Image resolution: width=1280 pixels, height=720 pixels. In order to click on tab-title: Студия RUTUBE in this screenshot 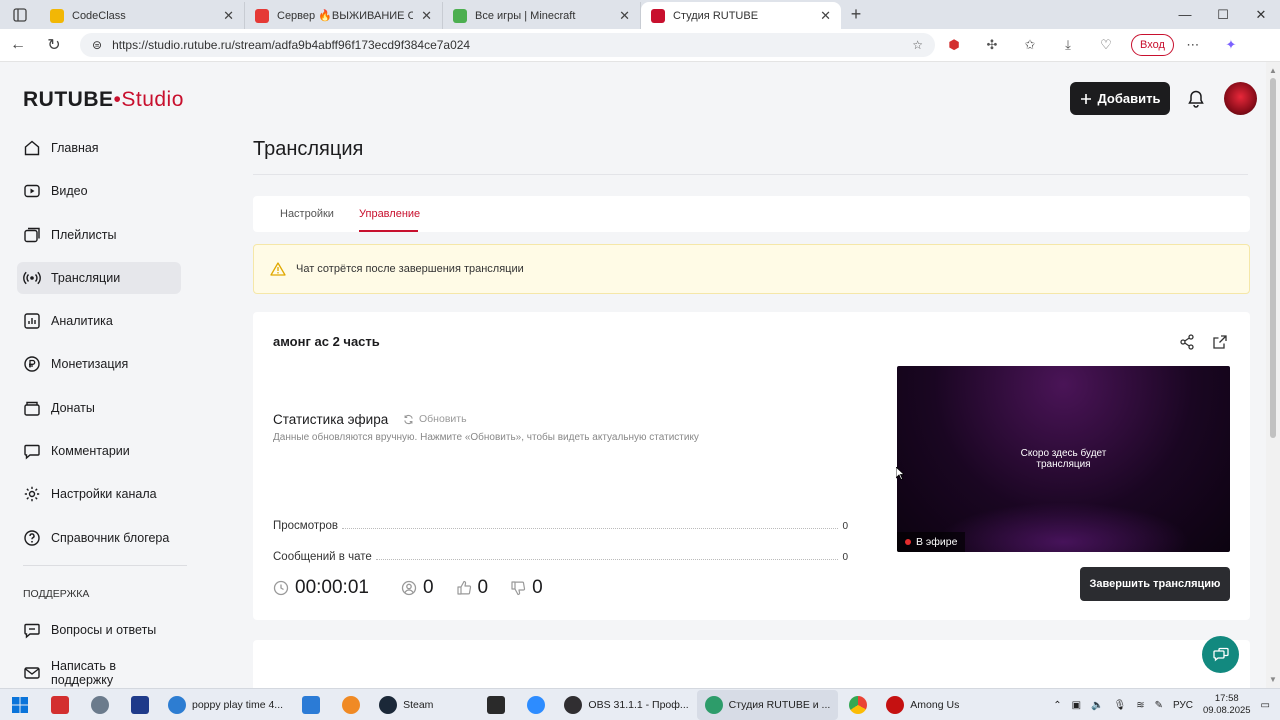, I will do `click(716, 15)`.